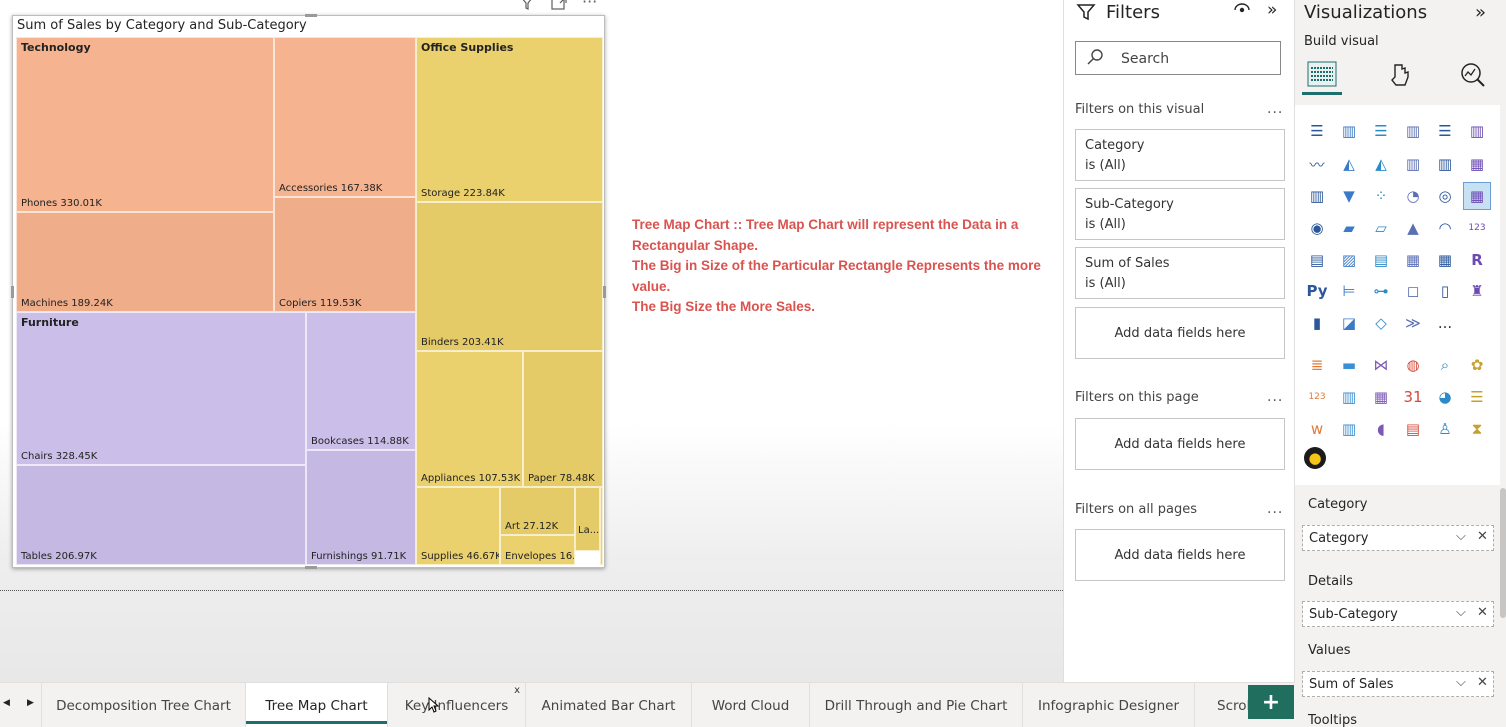  Describe the element at coordinates (469, 419) in the screenshot. I see `treemap-tile: Appliances 107.53K` at that location.